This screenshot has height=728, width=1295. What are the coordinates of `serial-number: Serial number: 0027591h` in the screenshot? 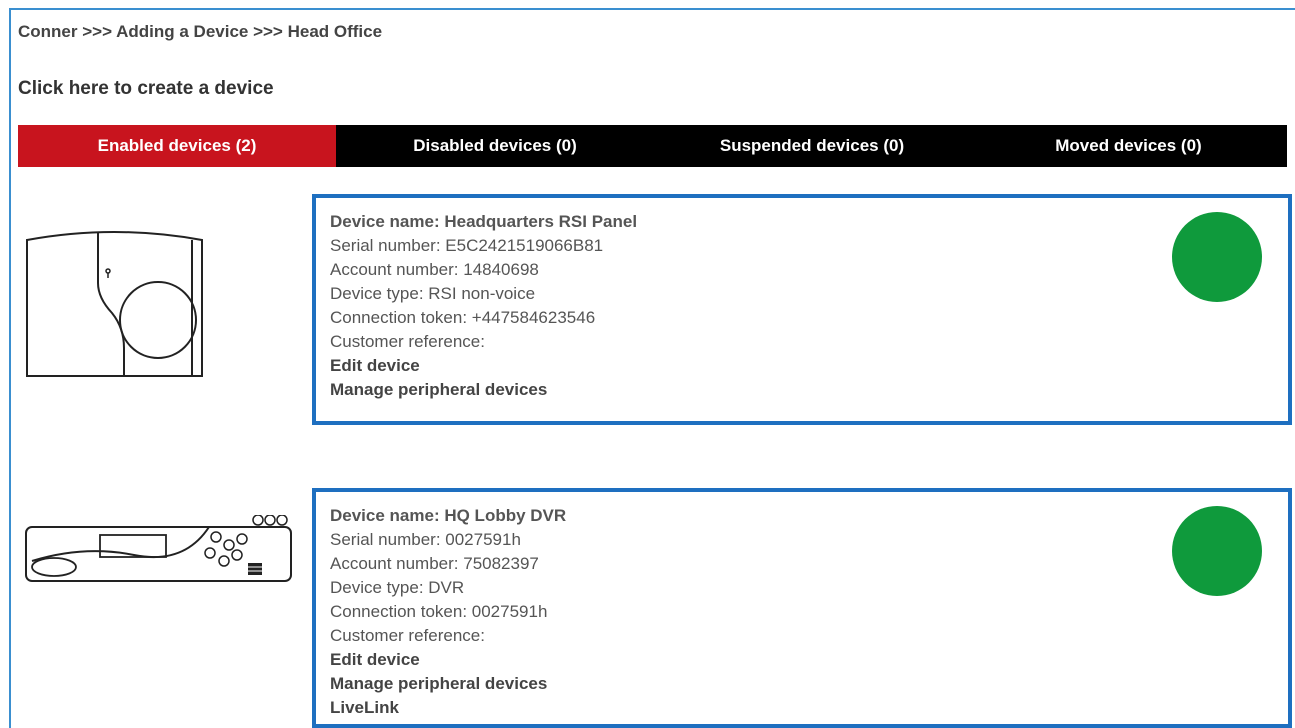 It's located at (425, 539).